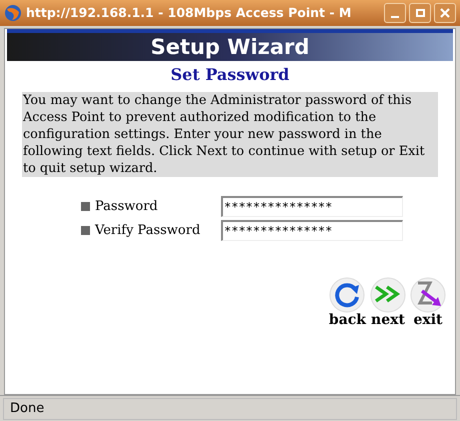 The width and height of the screenshot is (460, 421). What do you see at coordinates (13, 13) in the screenshot?
I see `browser-icon` at bounding box center [13, 13].